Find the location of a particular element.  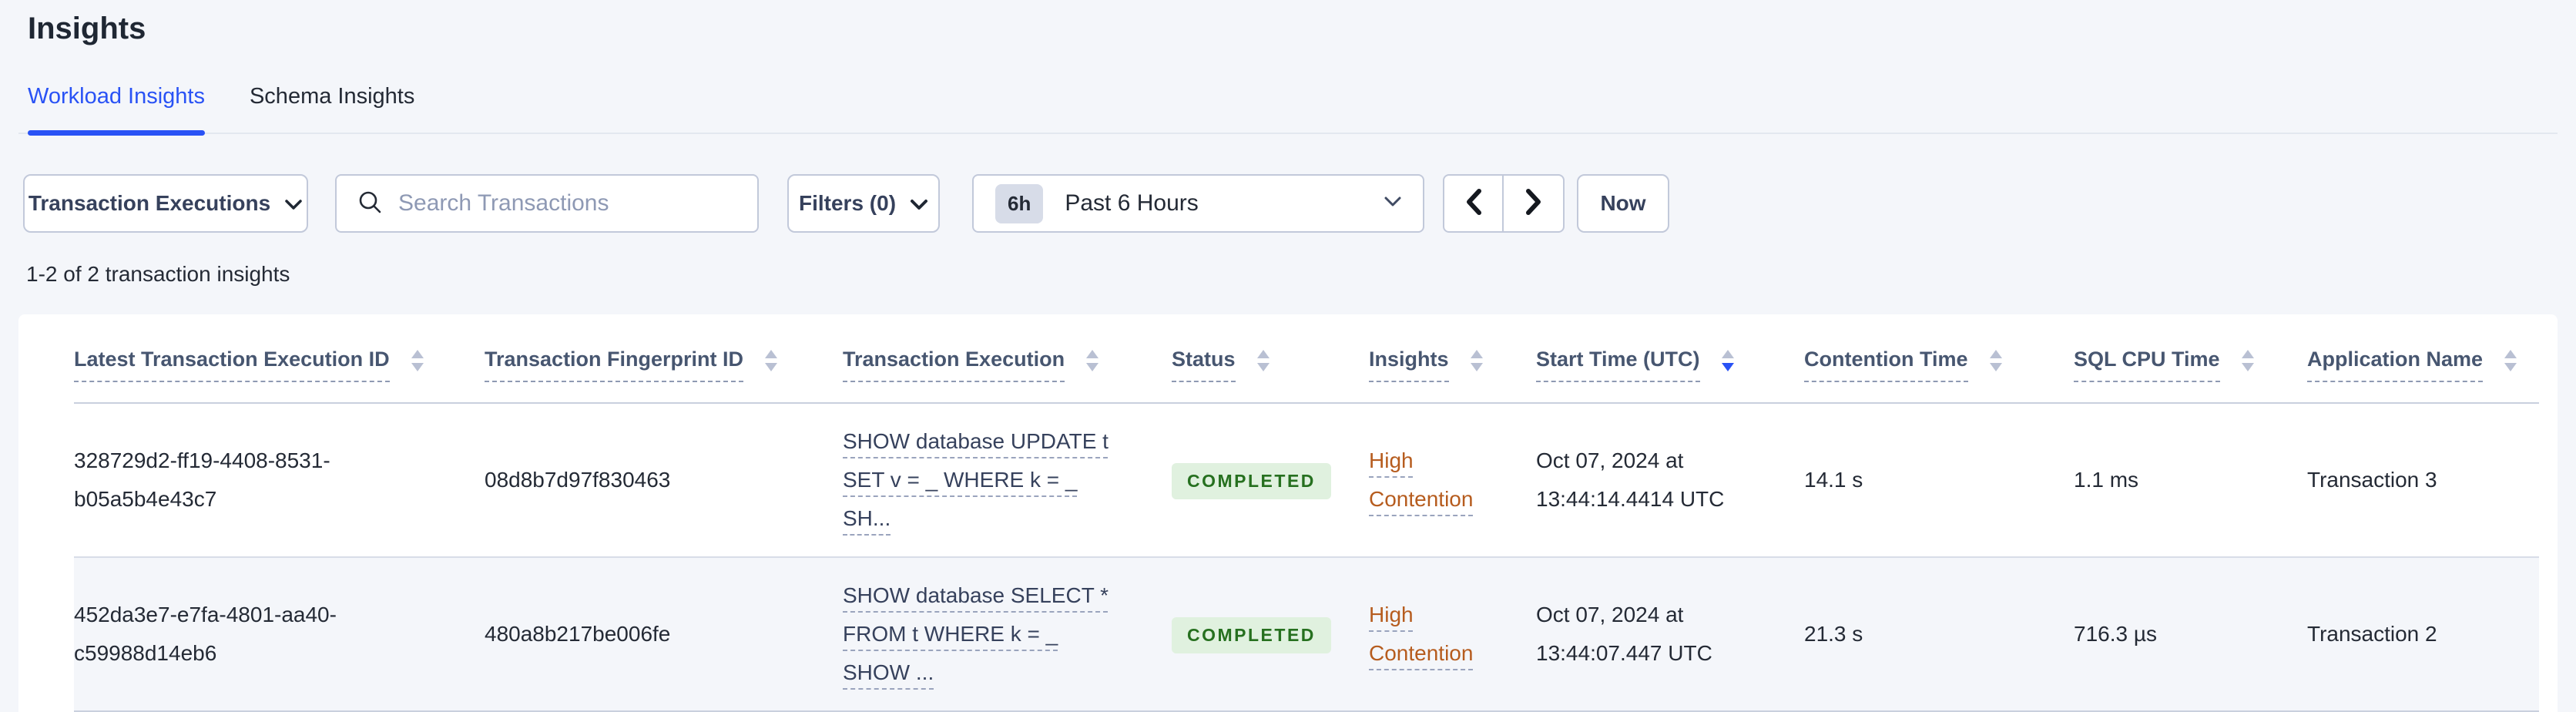

column-label: Transaction Fingerprint ID is located at coordinates (614, 364).